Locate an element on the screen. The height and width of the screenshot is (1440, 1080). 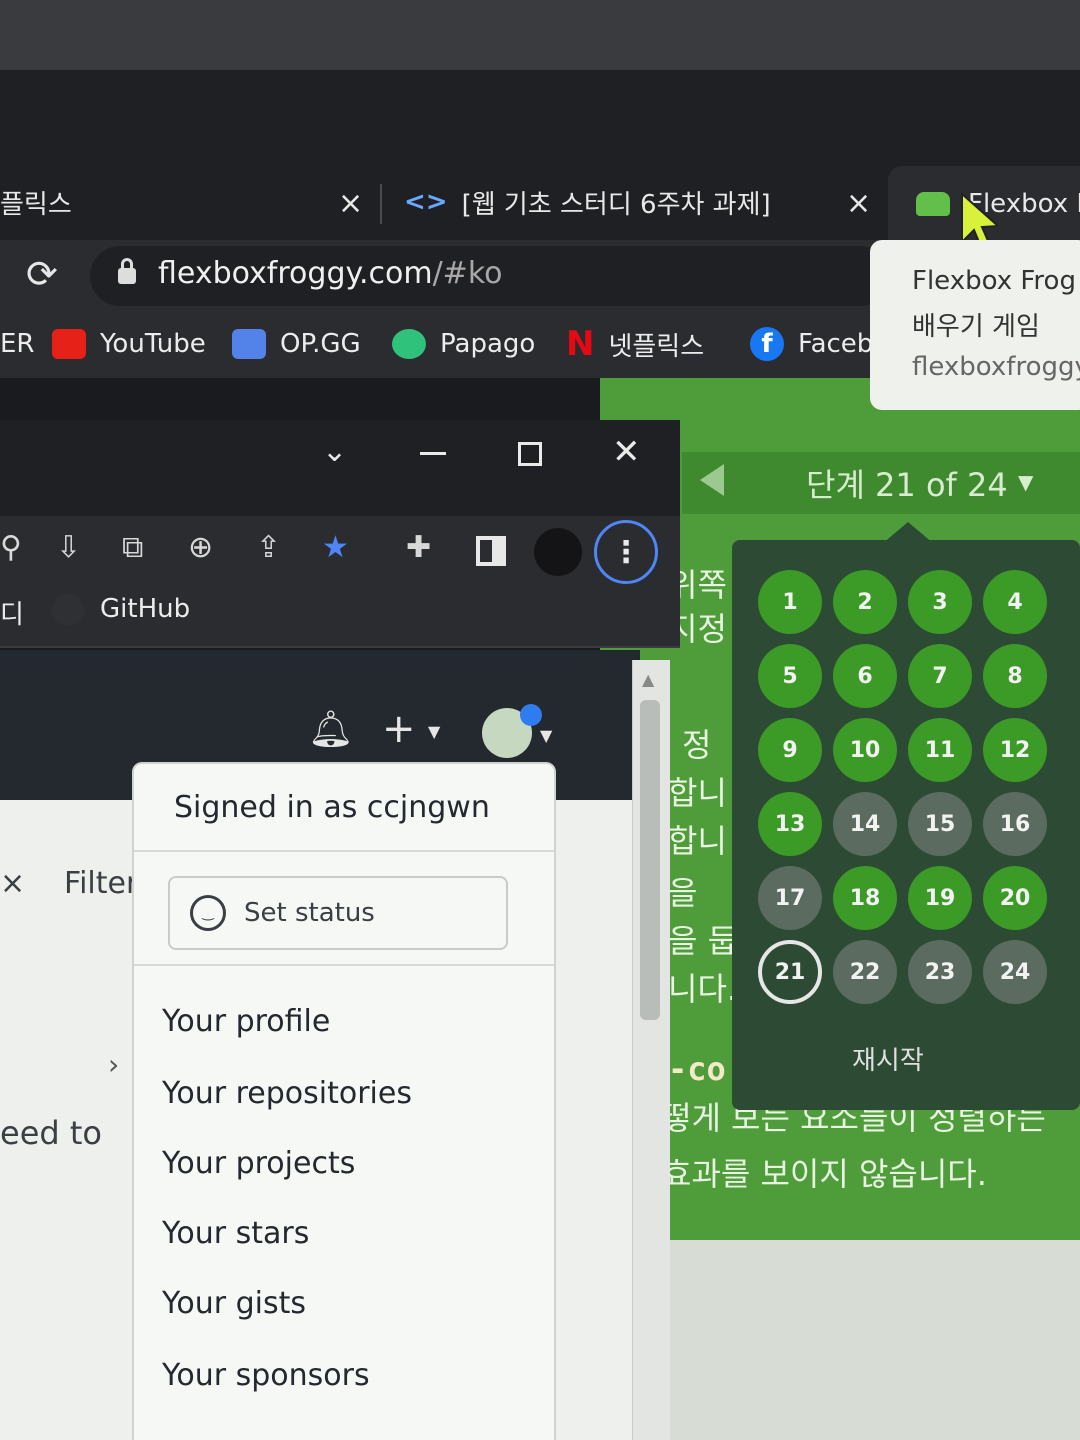
bookmark-opgg: OP.GG is located at coordinates (296, 344).